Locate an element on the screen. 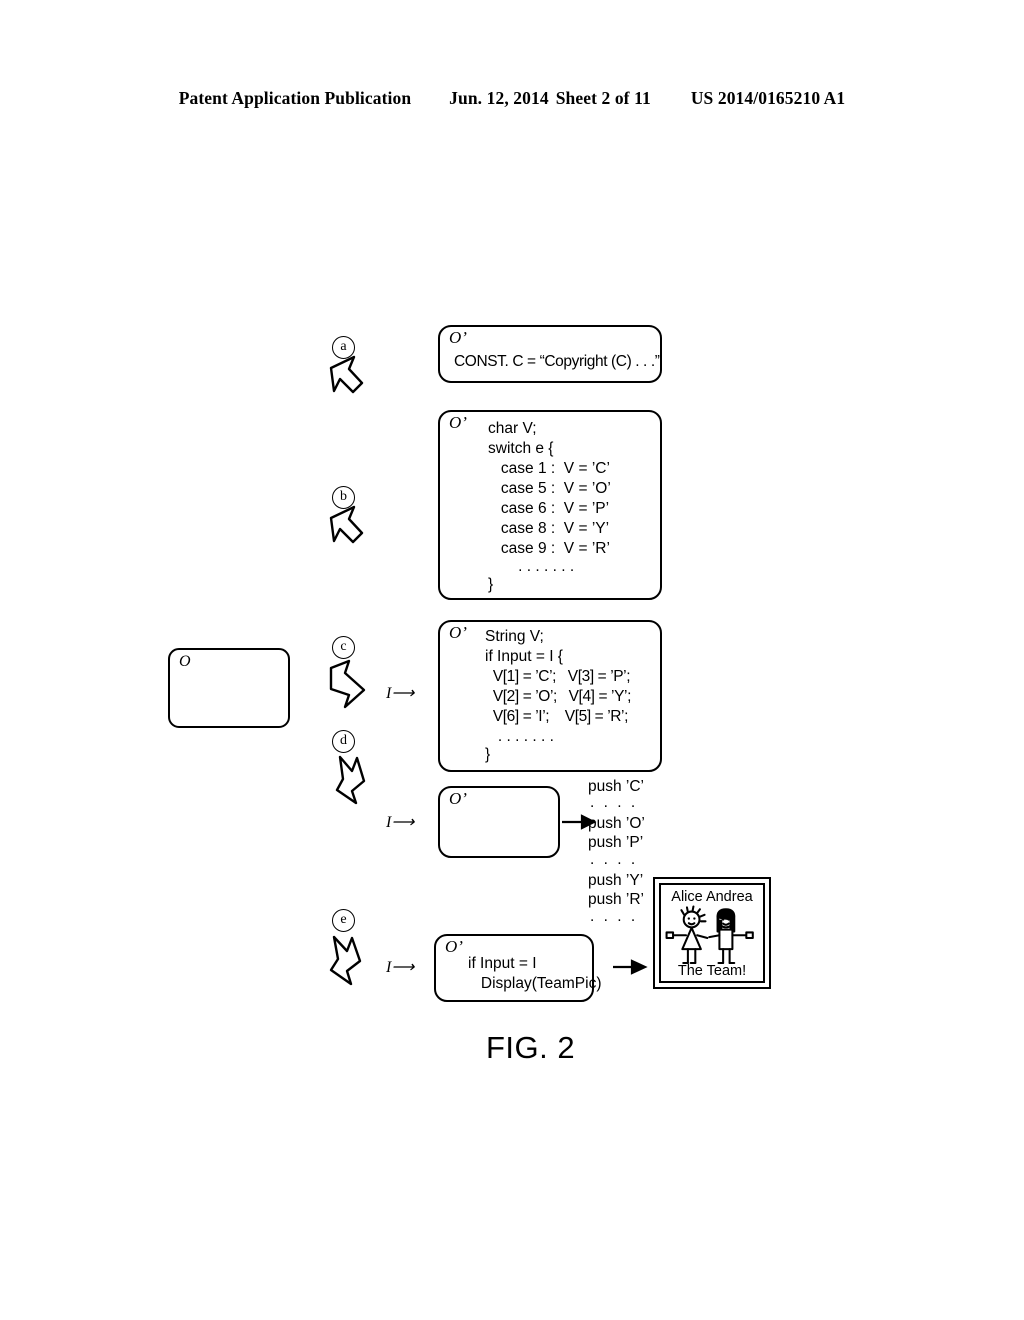 Image resolution: width=1024 pixels, height=1320 pixels. obfuscated-label-c: O’ is located at coordinates (458, 632).